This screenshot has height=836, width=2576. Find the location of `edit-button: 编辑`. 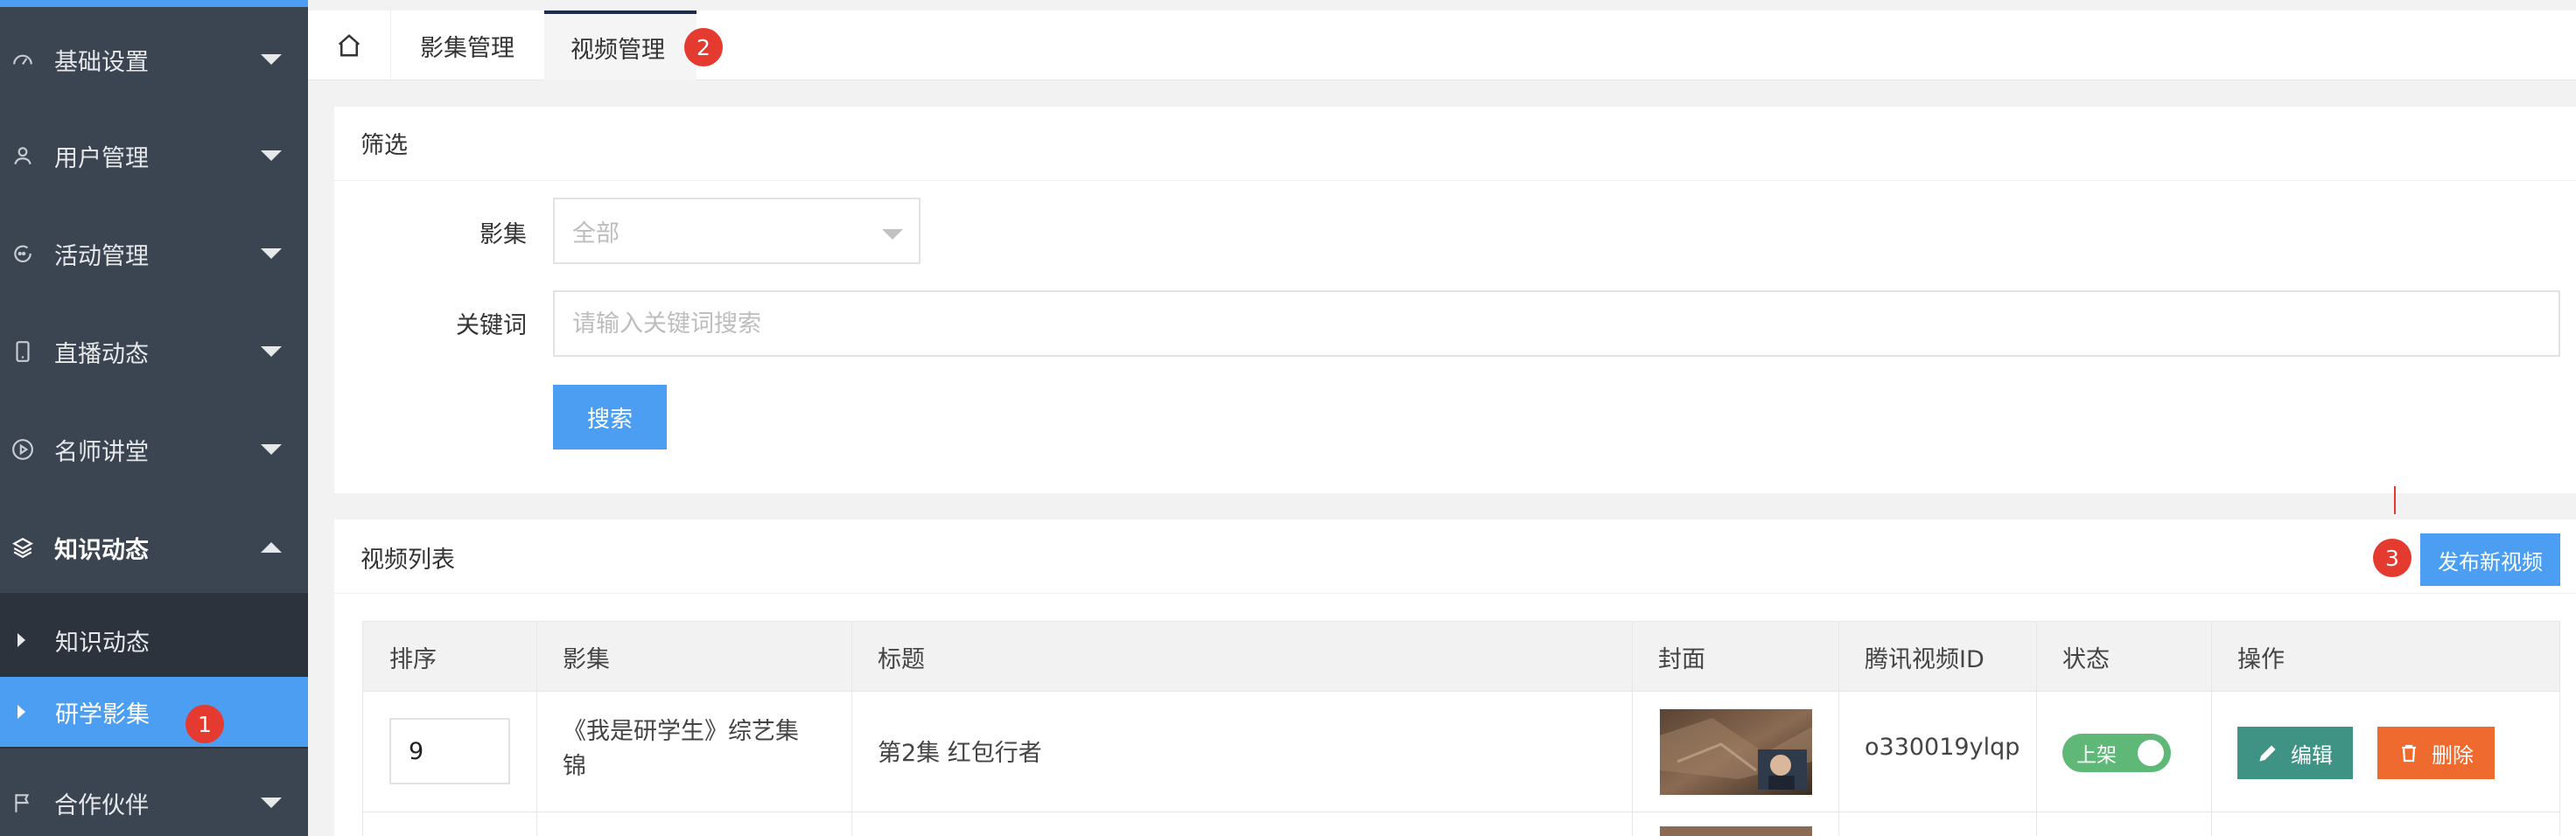

edit-button: 编辑 is located at coordinates (2295, 753).